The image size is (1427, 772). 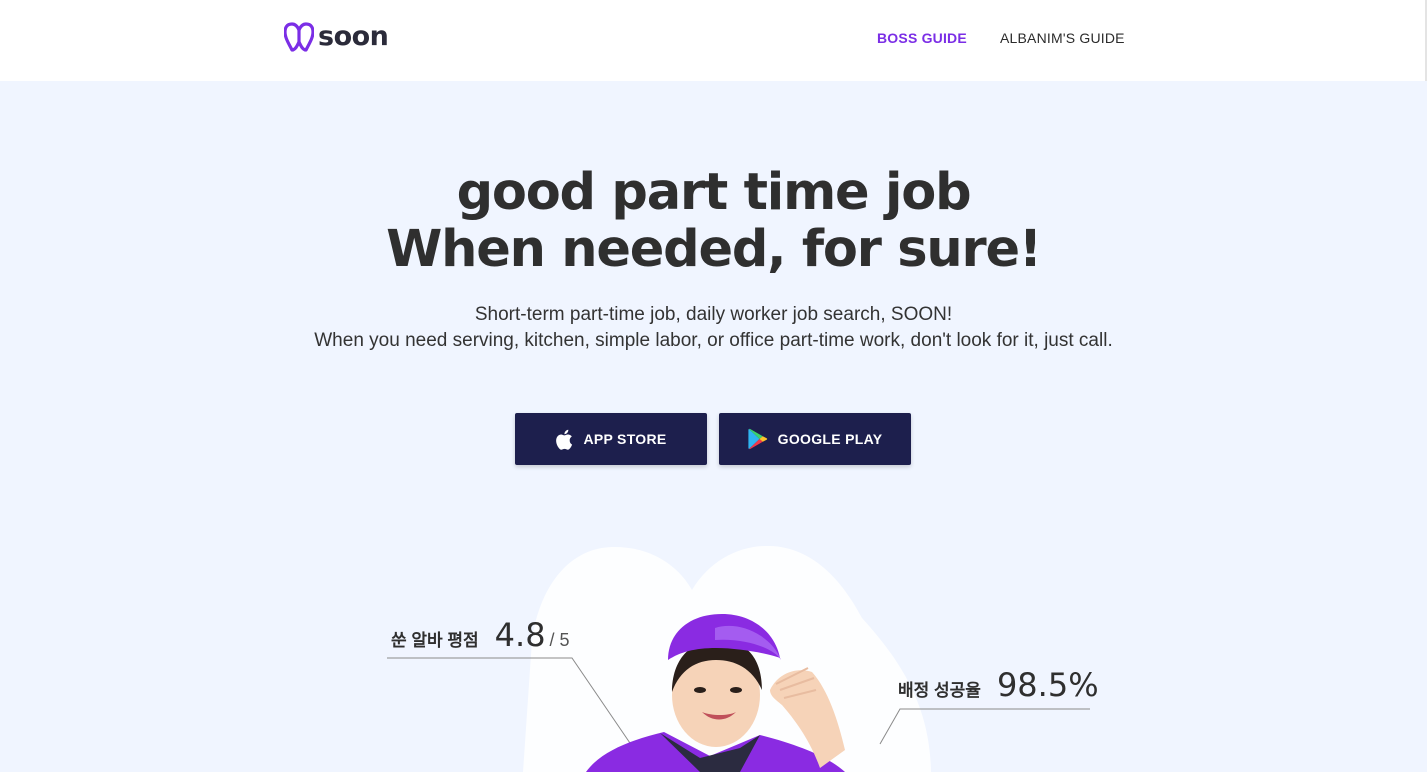 What do you see at coordinates (984, 726) in the screenshot?
I see `assignment-leader-line` at bounding box center [984, 726].